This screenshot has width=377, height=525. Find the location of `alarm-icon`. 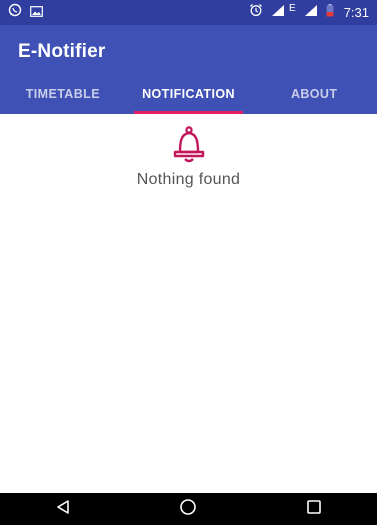

alarm-icon is located at coordinates (256, 12).